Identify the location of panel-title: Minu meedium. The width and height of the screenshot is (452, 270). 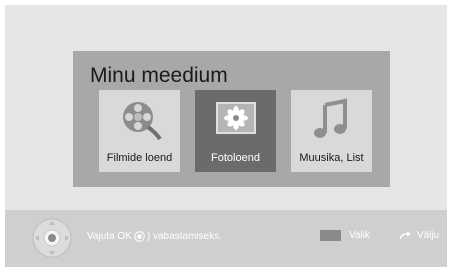
(159, 75).